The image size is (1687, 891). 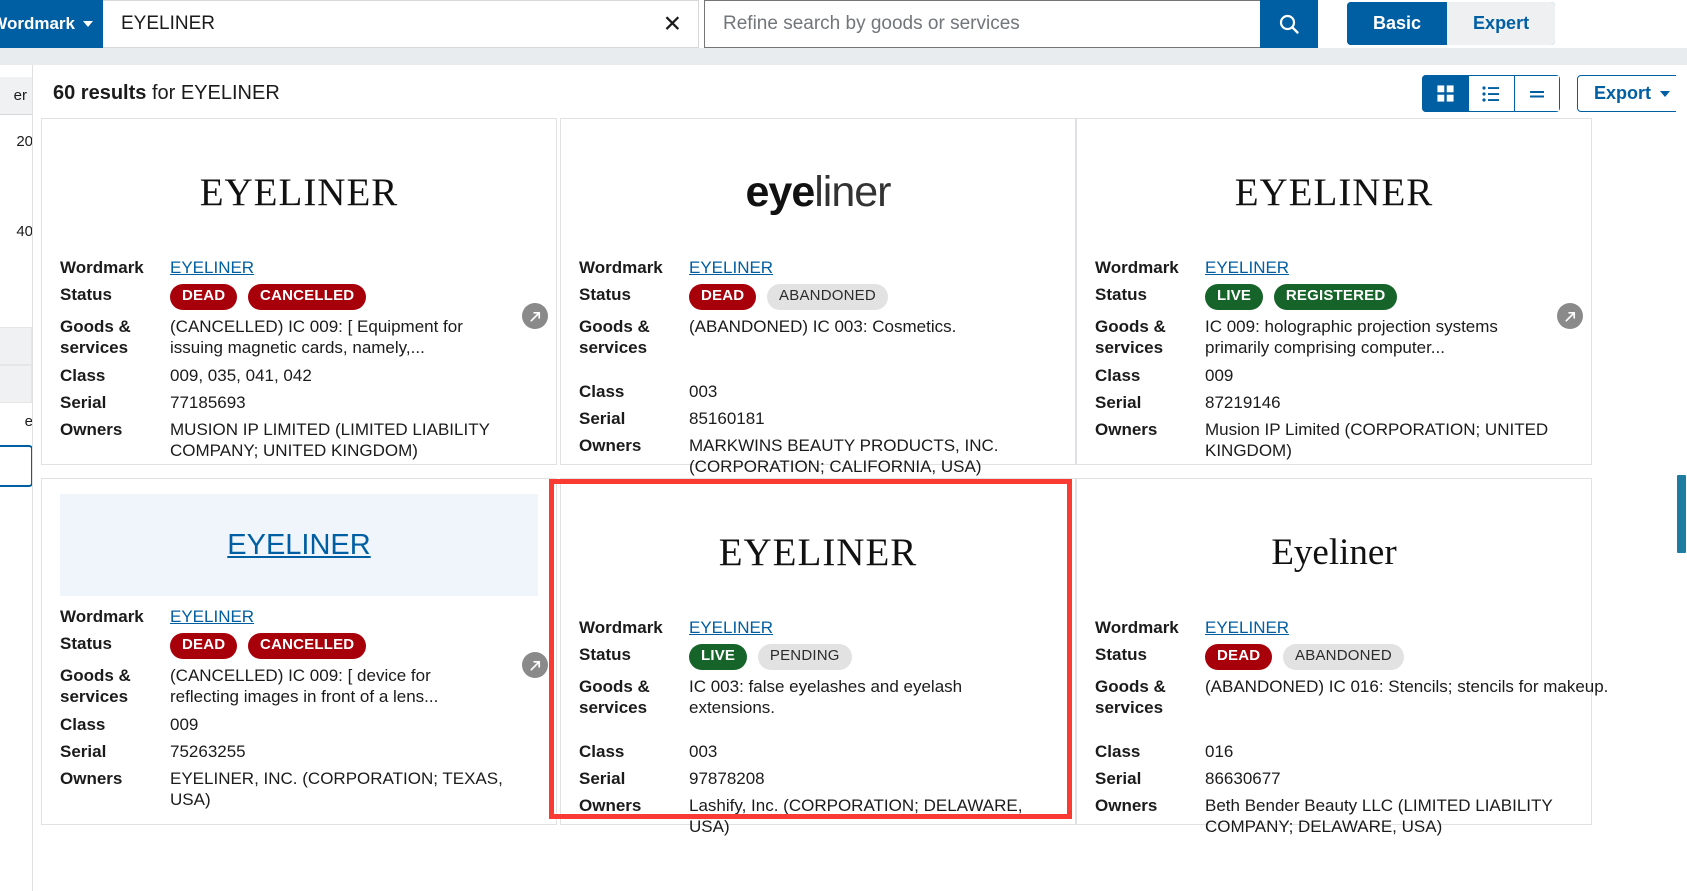 I want to click on field-value: 75263255, so click(x=208, y=751).